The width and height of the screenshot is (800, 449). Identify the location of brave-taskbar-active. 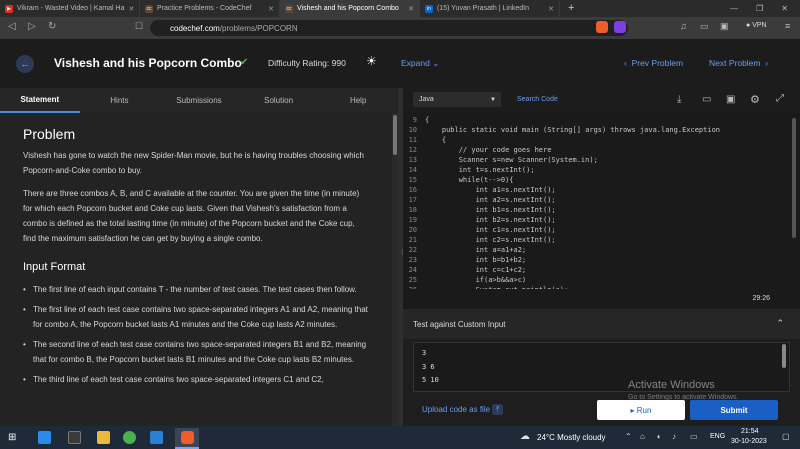
(187, 438).